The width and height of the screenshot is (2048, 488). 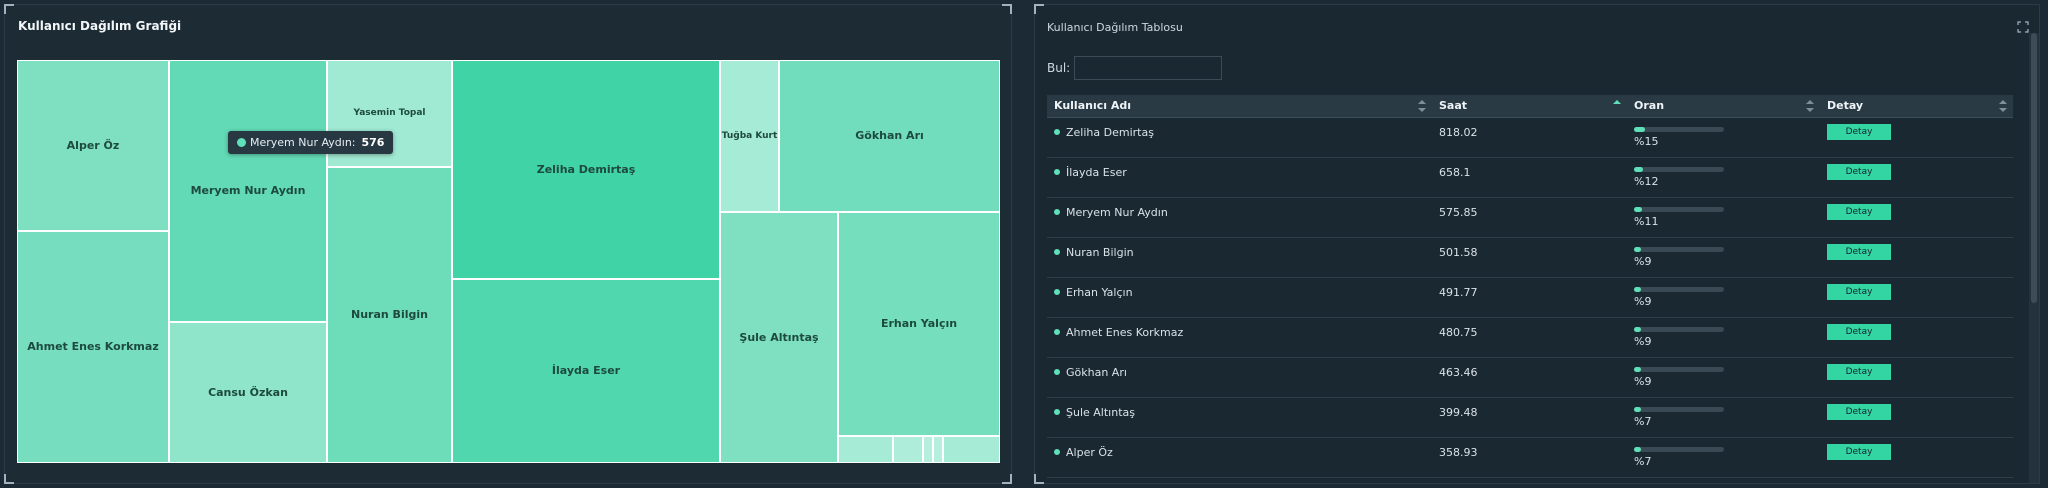 I want to click on column-header-saat: Saat, so click(x=1529, y=106).